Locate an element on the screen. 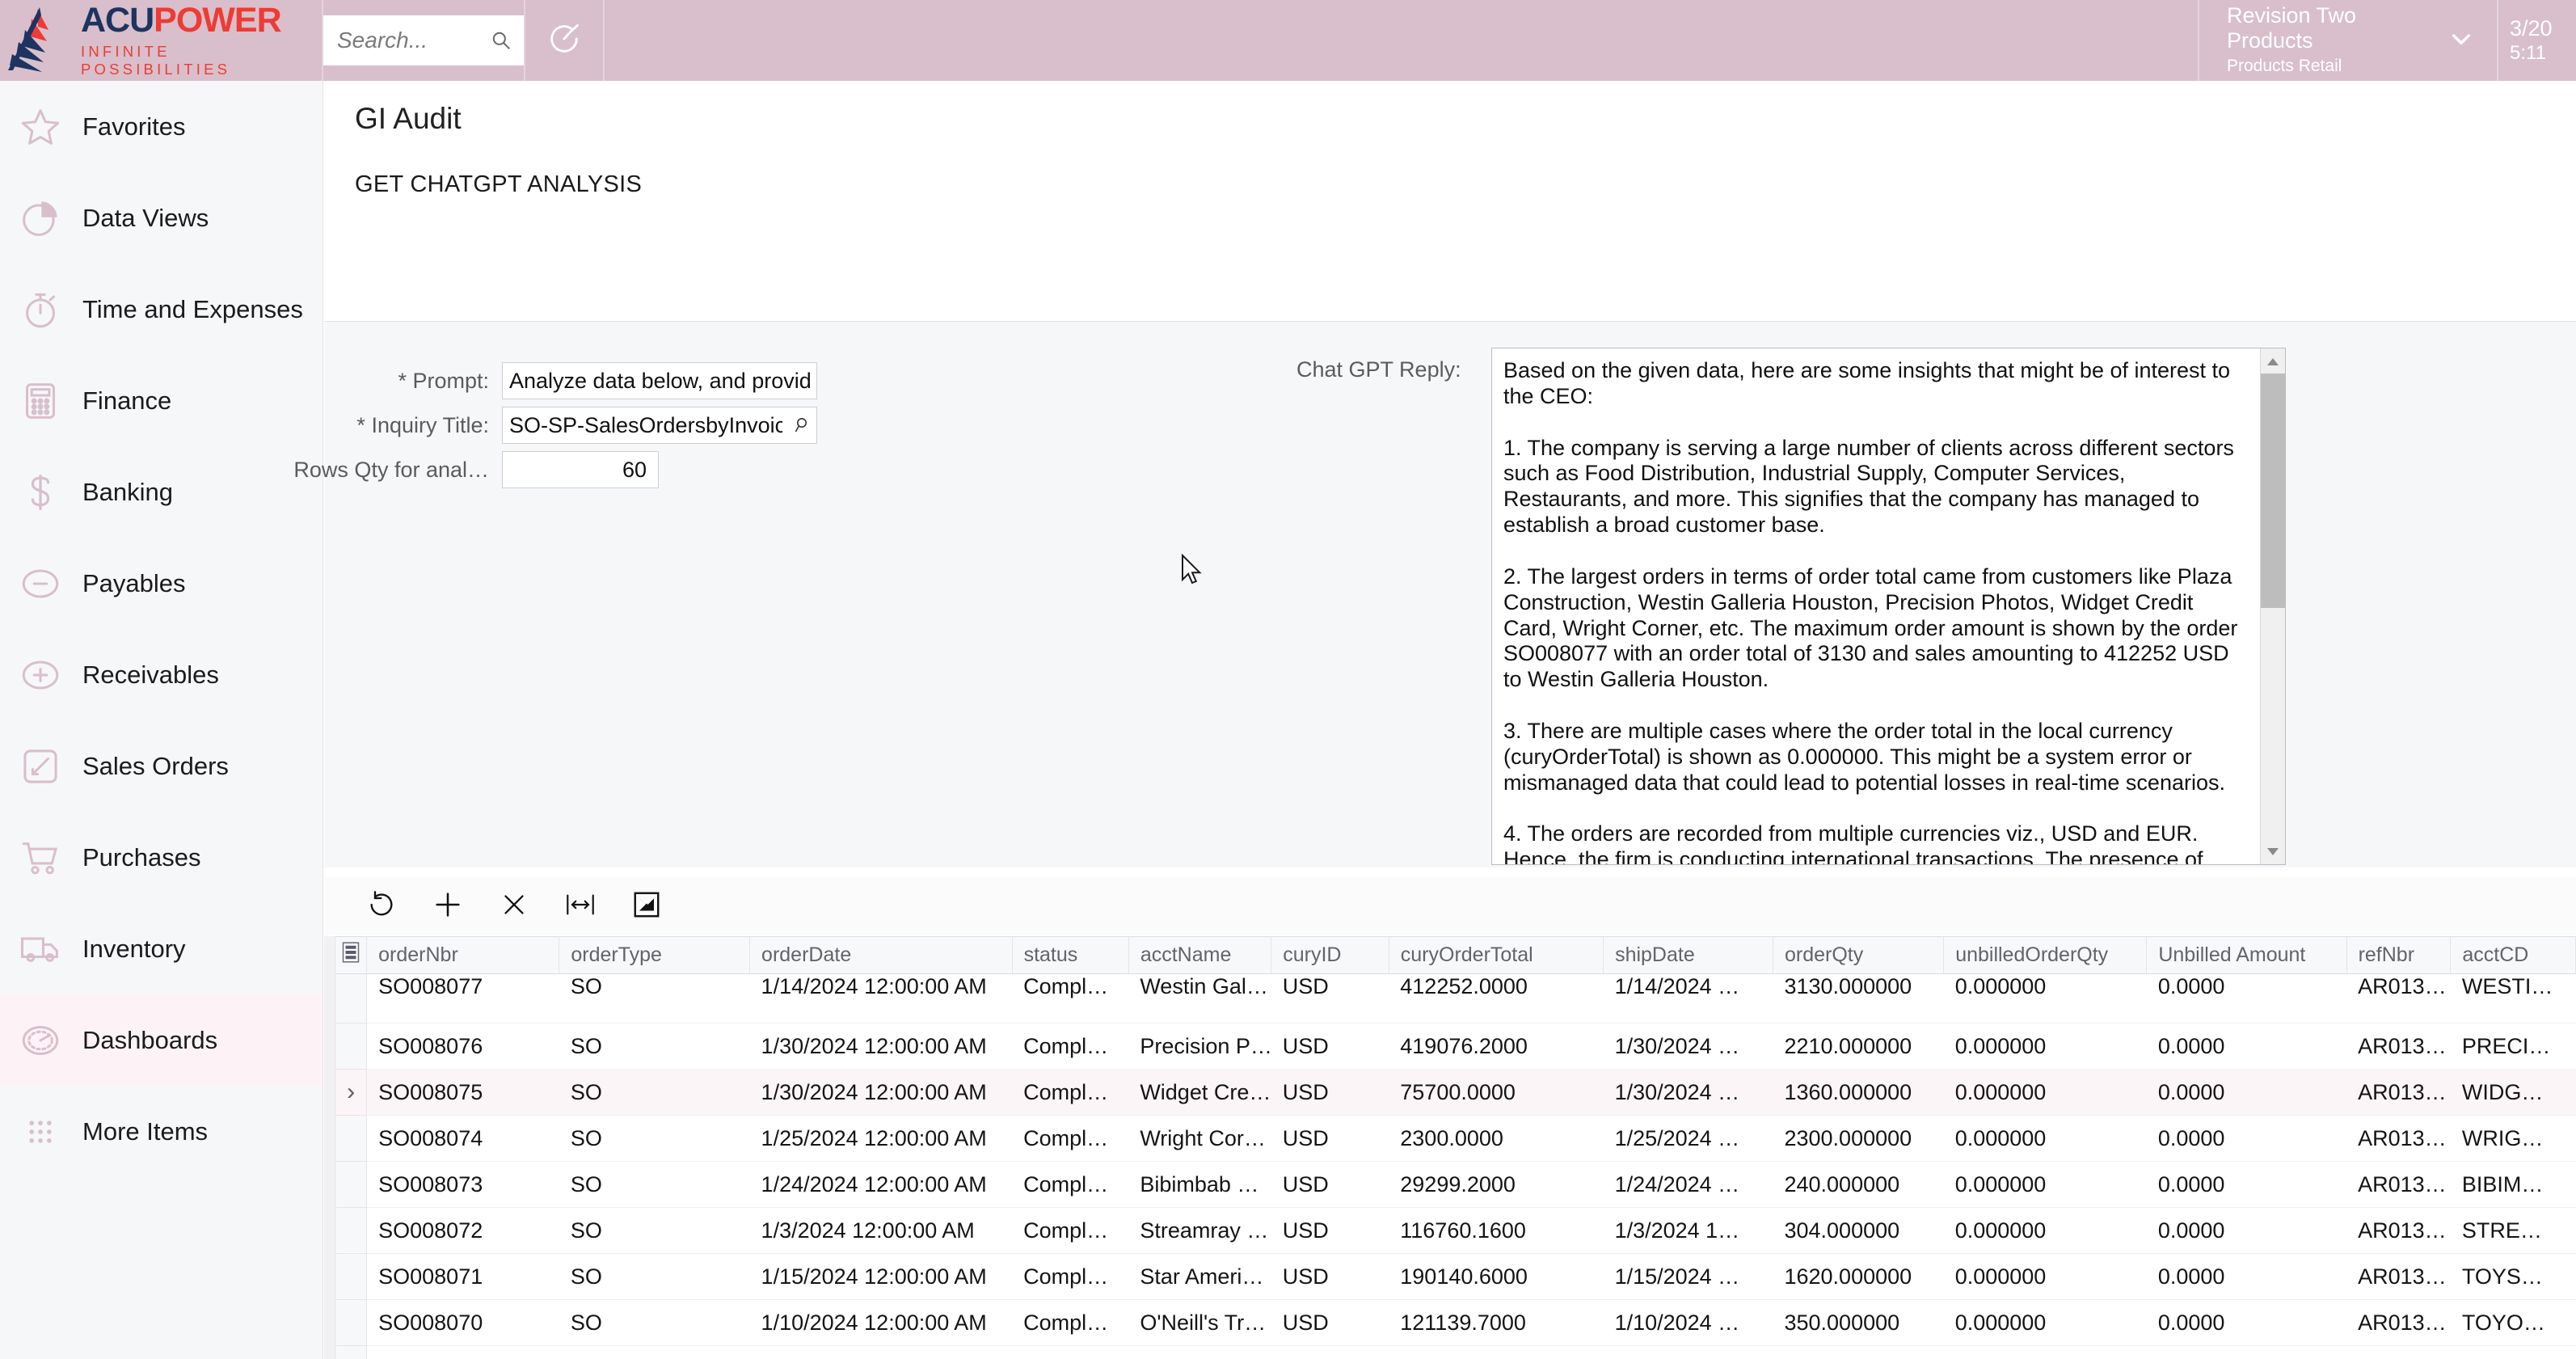 The image size is (2576, 1359). scroll-up-icon is located at coordinates (2274, 361).